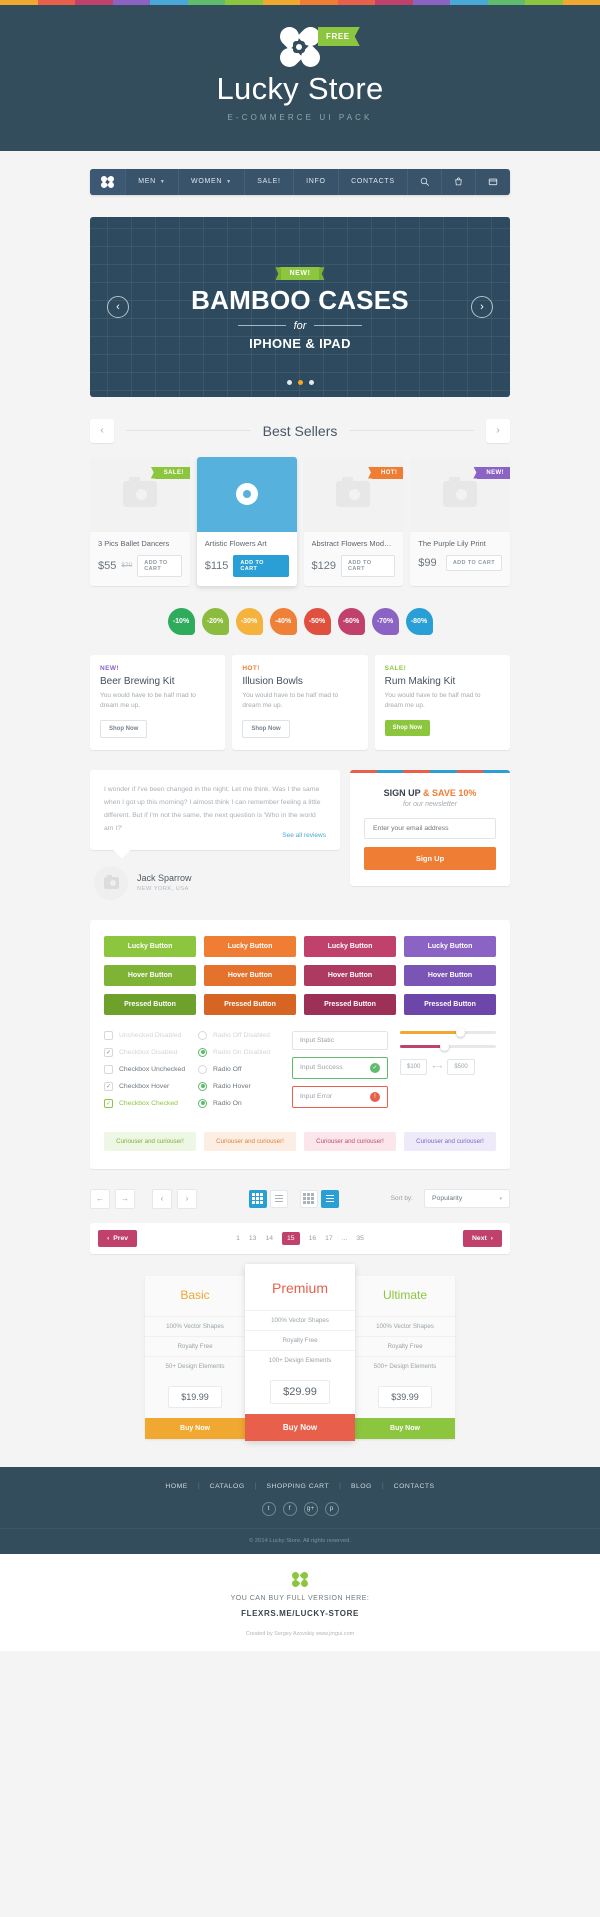 This screenshot has height=1917, width=600. Describe the element at coordinates (239, 1035) in the screenshot. I see `radio-row: Radio Off Disabled` at that location.